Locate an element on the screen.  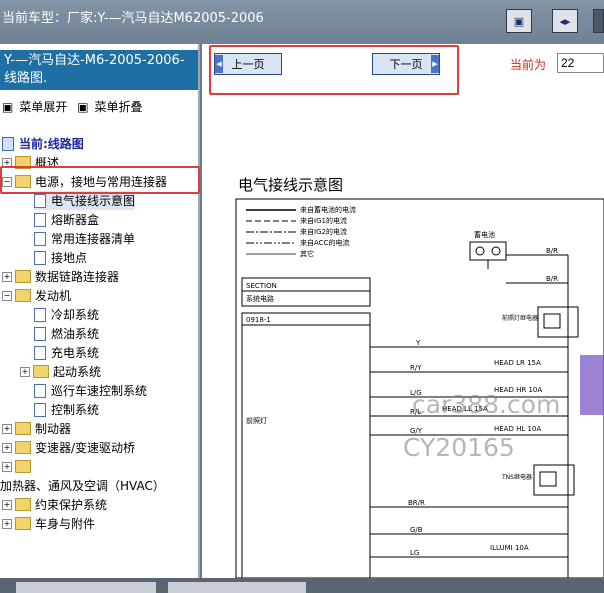
battery-label: 蓄电池 is located at coordinates (484, 234).